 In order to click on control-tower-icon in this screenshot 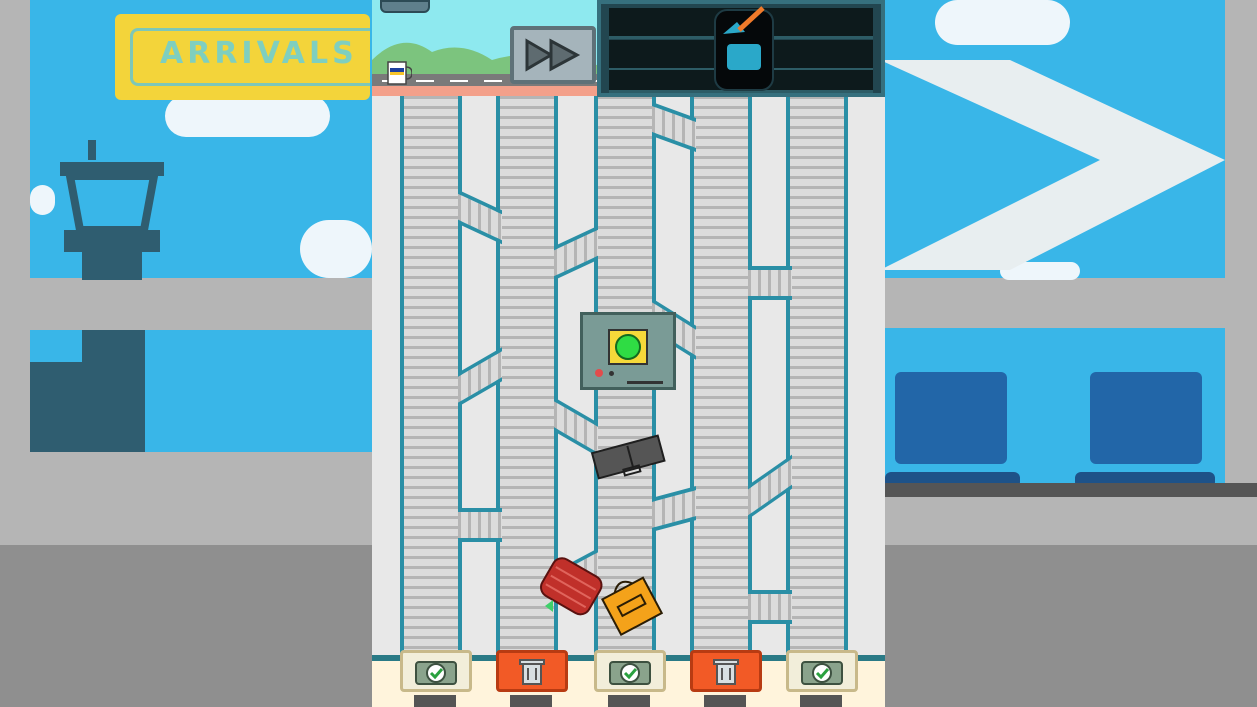, I will do `click(112, 210)`.